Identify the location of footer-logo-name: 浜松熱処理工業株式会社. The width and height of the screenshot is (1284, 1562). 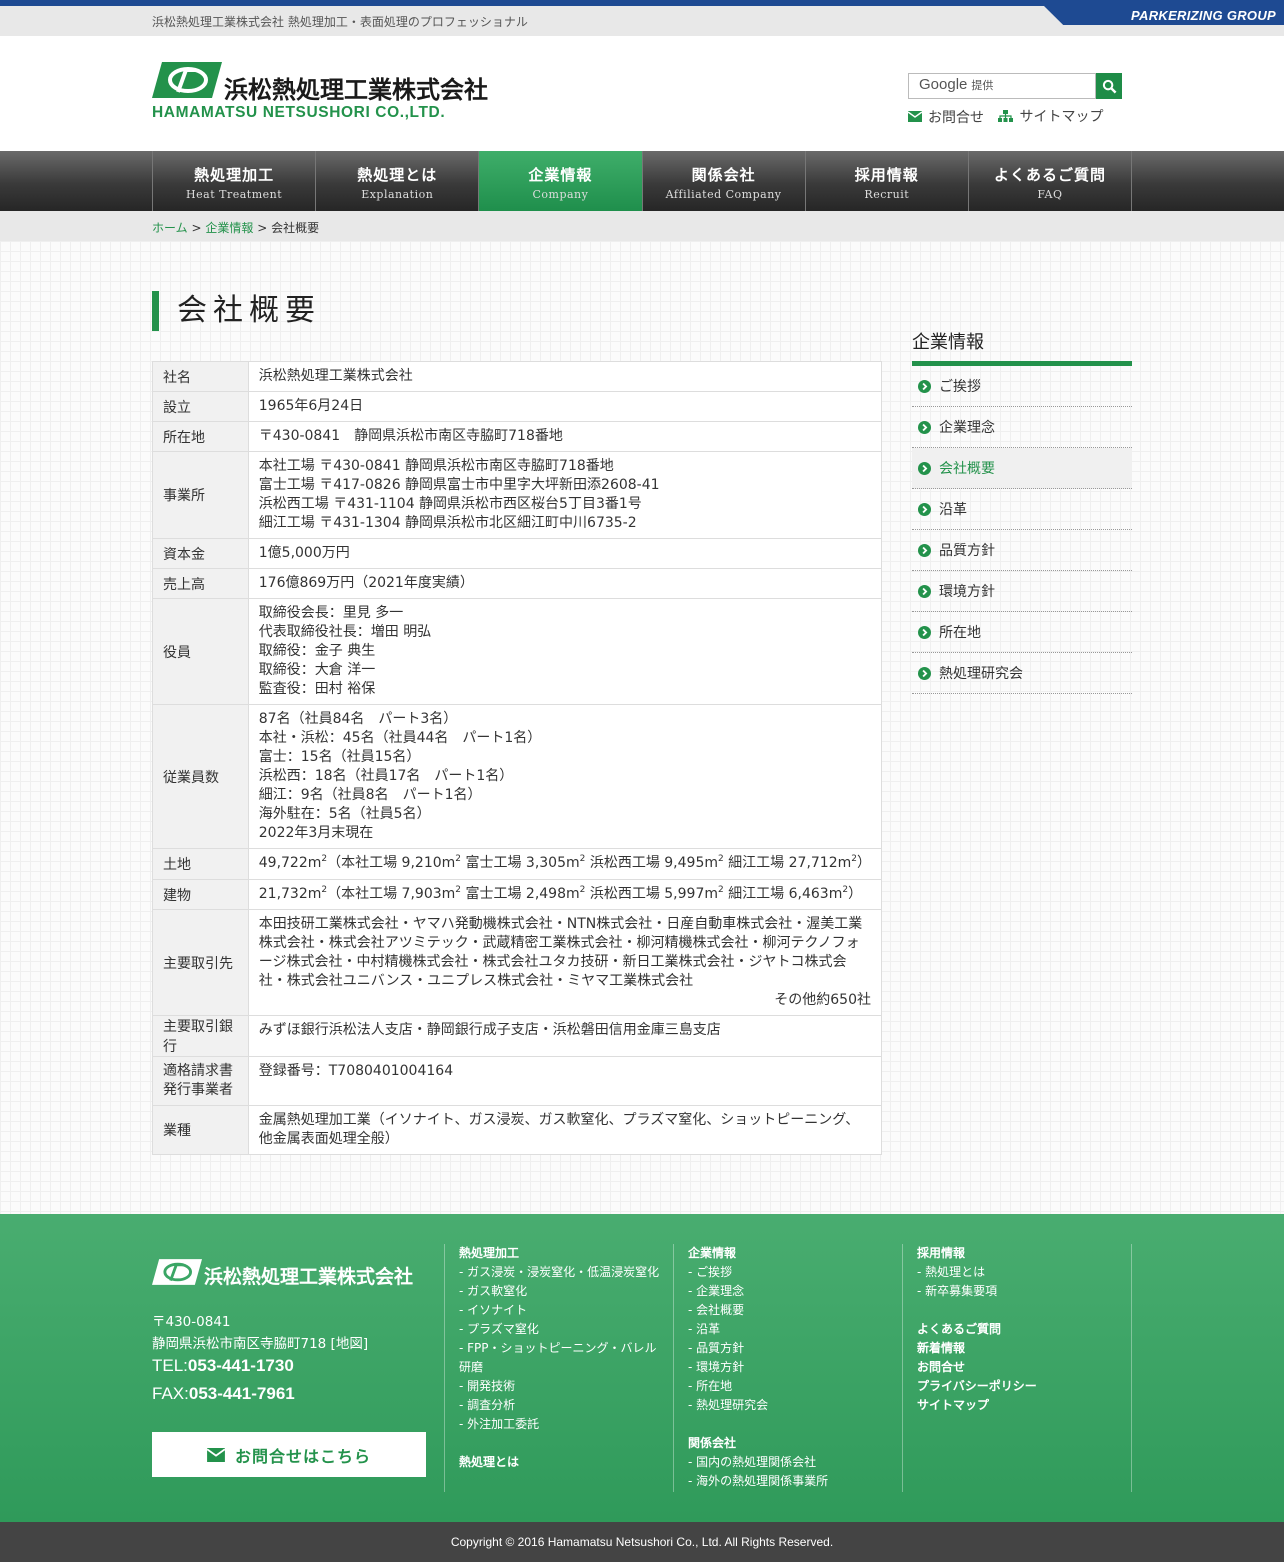
(309, 1277).